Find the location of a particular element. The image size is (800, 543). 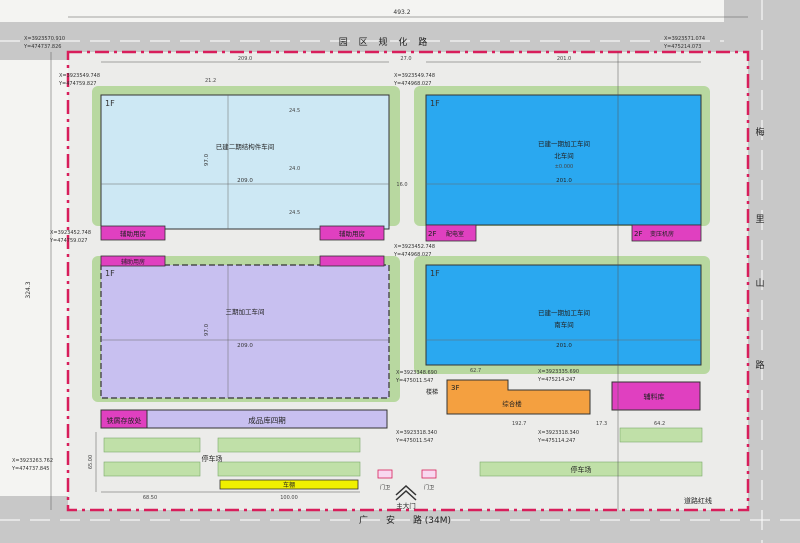

dim-label: 100.00 is located at coordinates (289, 498).